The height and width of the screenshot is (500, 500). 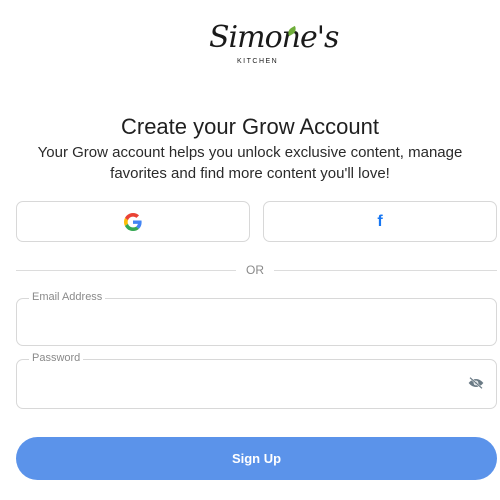 I want to click on facebook-signin-button: f, so click(x=380, y=221).